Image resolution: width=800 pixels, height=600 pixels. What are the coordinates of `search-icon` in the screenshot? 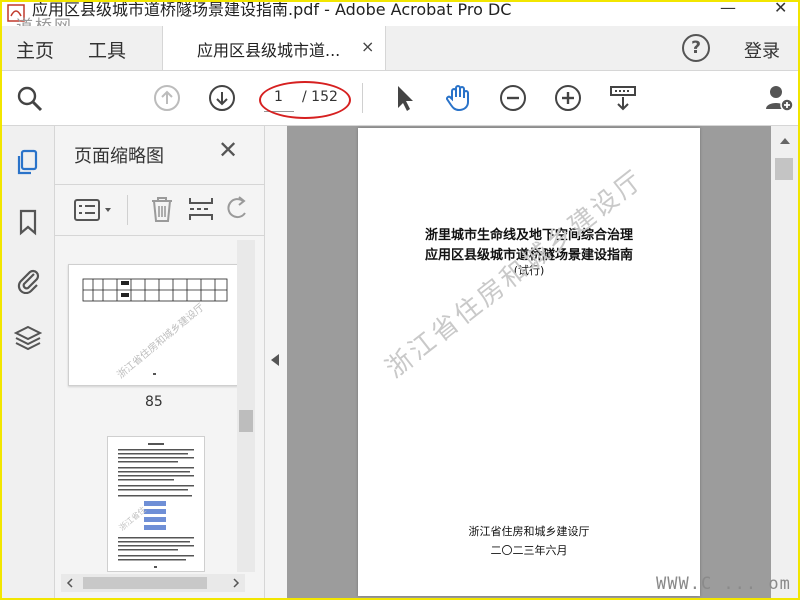 It's located at (29, 98).